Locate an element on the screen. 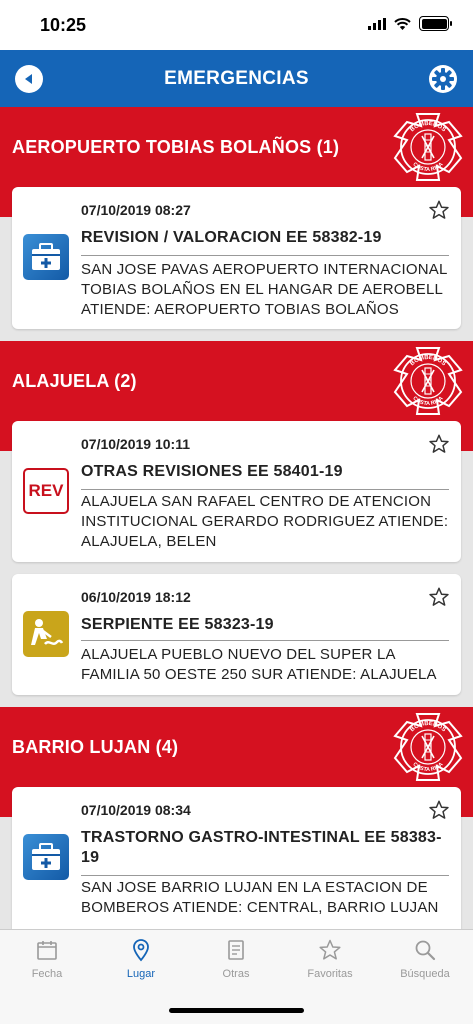 The height and width of the screenshot is (1024, 473). card-date: 06/10/2019 18:12 is located at coordinates (136, 597).